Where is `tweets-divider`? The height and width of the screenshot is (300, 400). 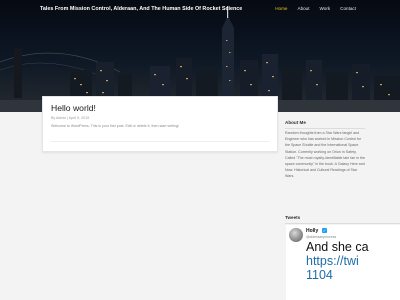
tweets-divider is located at coordinates (342, 223).